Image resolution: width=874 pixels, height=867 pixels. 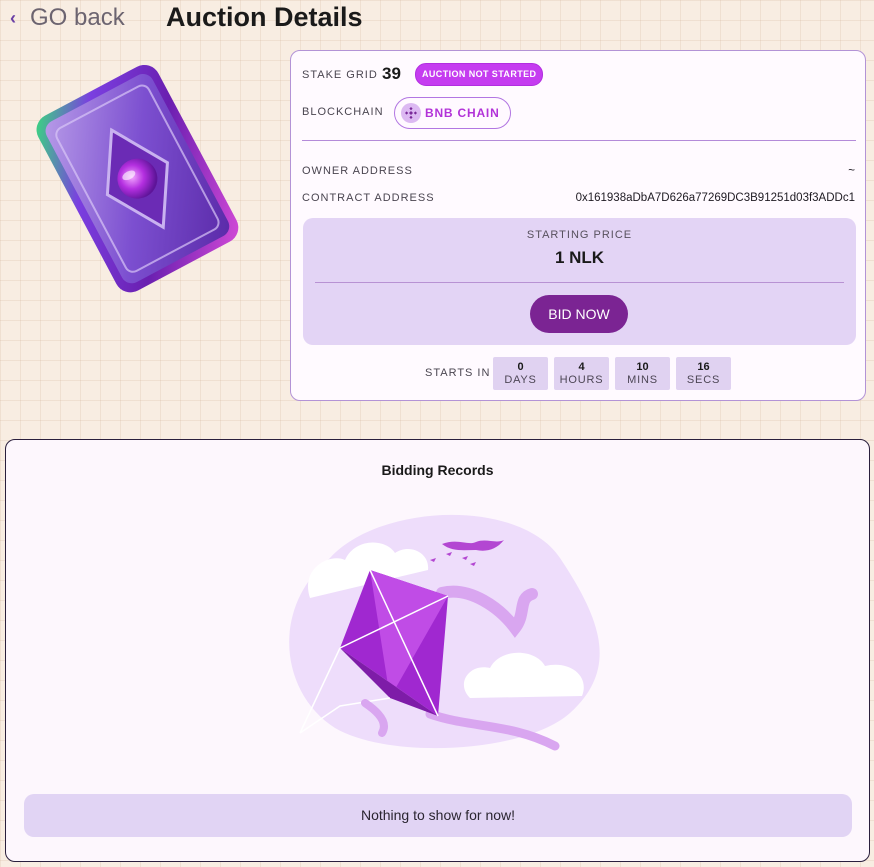 What do you see at coordinates (462, 113) in the screenshot?
I see `blockchain-value: BNB CHAIN` at bounding box center [462, 113].